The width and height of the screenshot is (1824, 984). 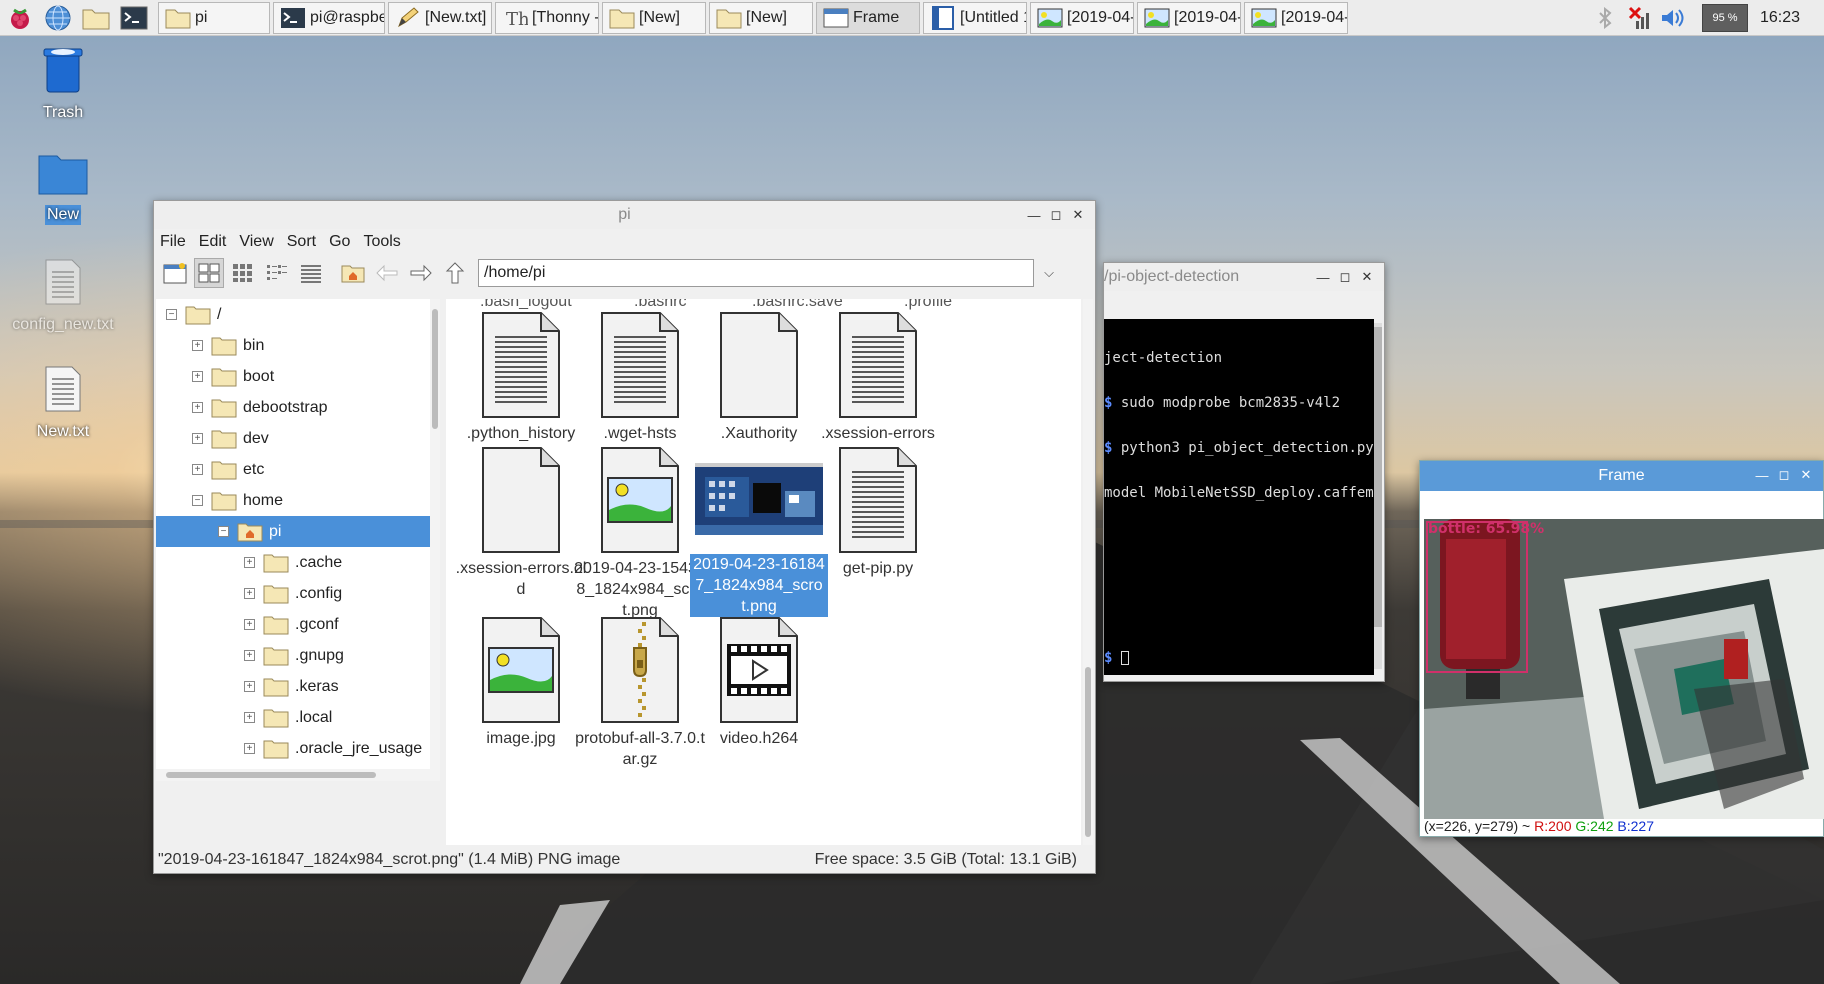 I want to click on desktop-icon-new-txt: New.txt, so click(x=63, y=403).